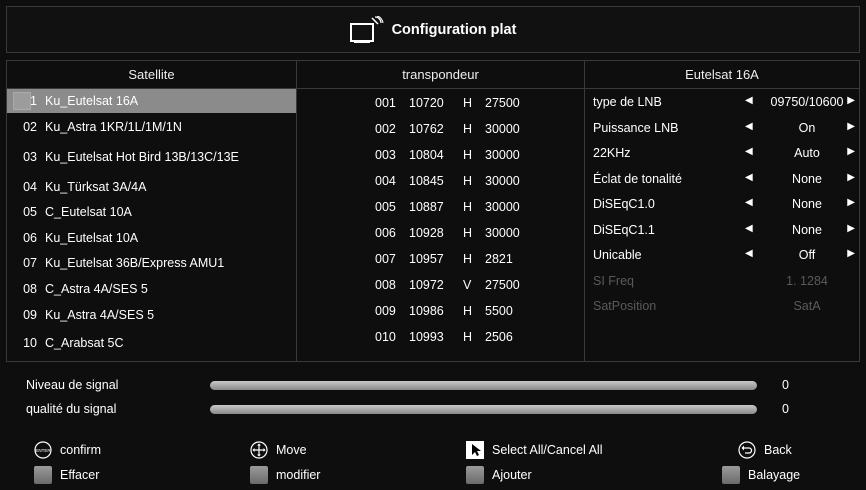 The width and height of the screenshot is (866, 490). I want to click on satellite-row: 05 C_Eutelsat 10A, so click(151, 212).